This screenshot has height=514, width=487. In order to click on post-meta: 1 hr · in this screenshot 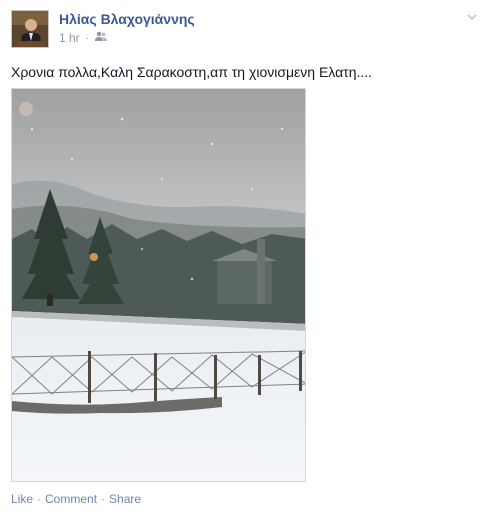, I will do `click(83, 38)`.